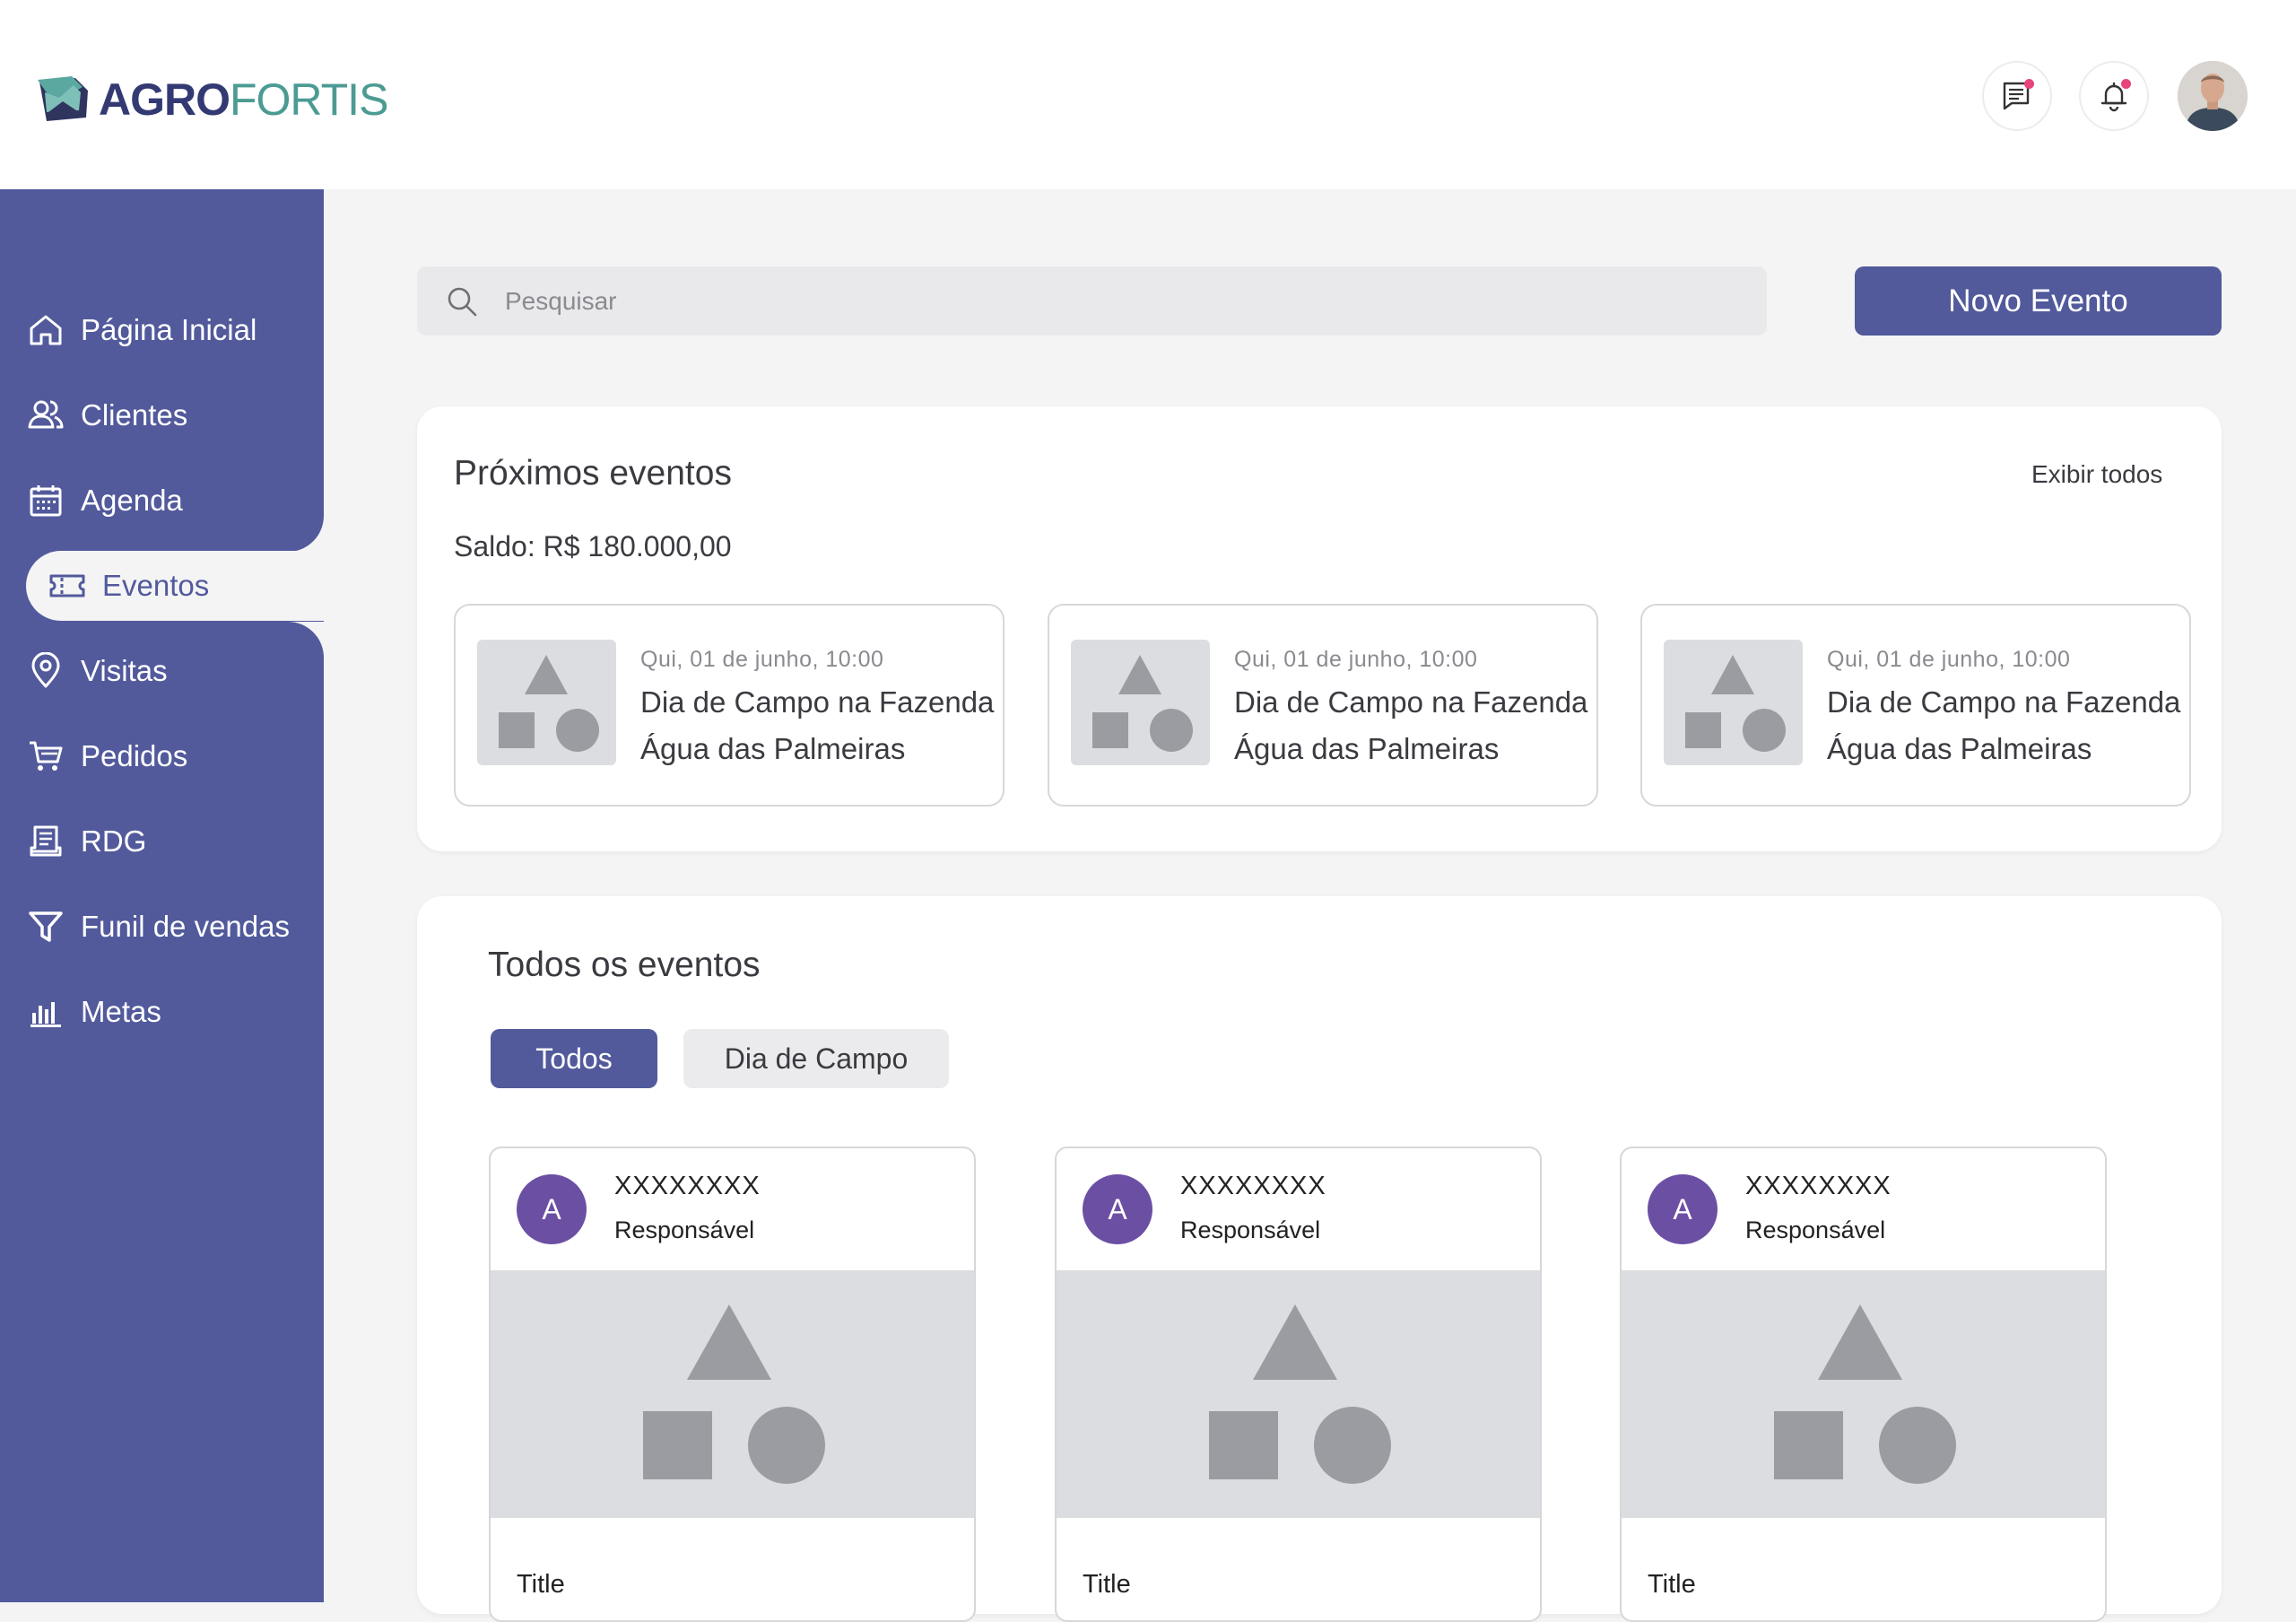 Image resolution: width=2296 pixels, height=1622 pixels. I want to click on sidebar-item-rdg: RDG, so click(179, 842).